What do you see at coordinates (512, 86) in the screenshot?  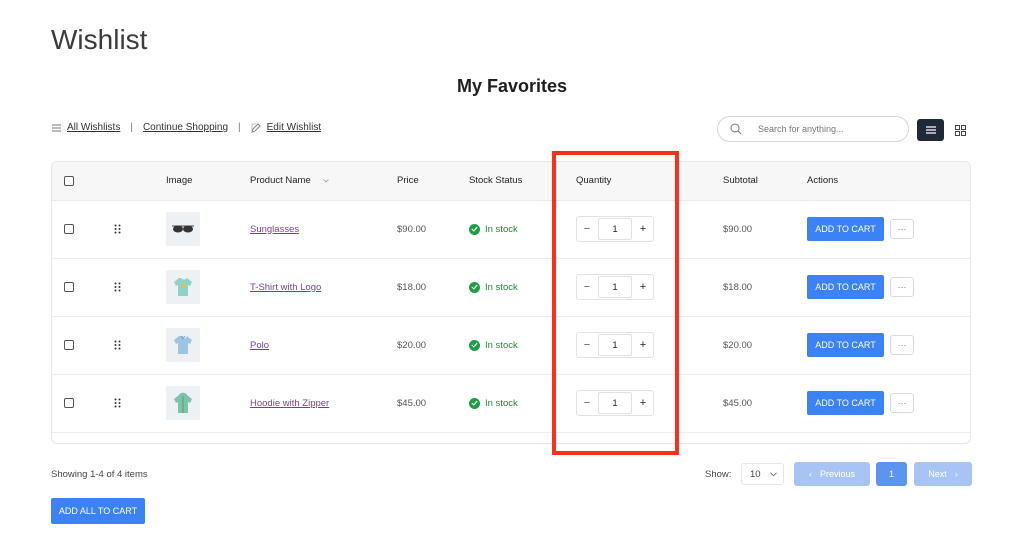 I see `wishlist-name: My Favorites` at bounding box center [512, 86].